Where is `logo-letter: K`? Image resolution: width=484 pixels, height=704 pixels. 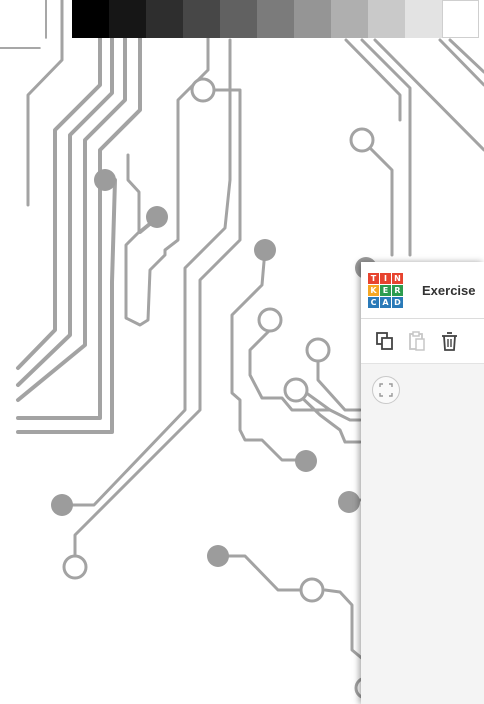 logo-letter: K is located at coordinates (373, 290).